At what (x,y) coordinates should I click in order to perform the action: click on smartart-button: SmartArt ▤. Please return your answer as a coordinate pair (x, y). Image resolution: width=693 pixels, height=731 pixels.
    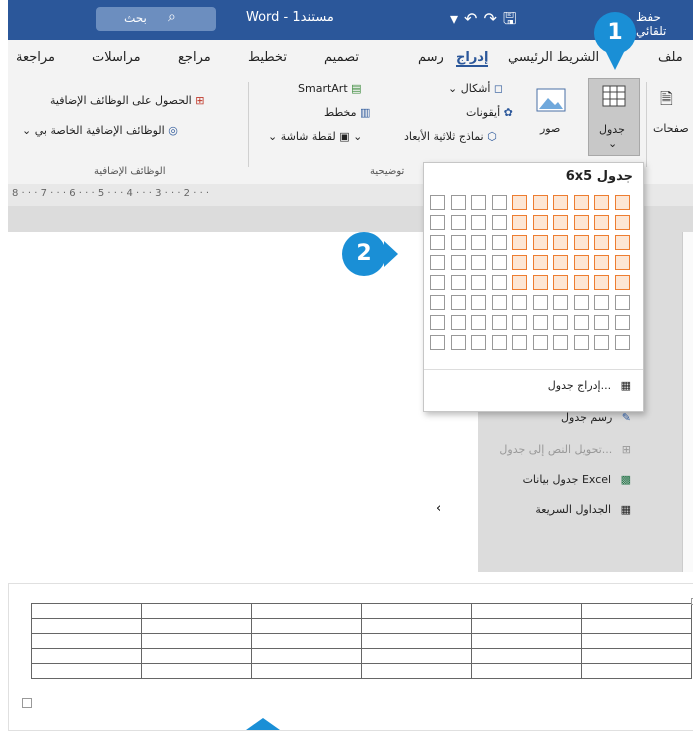
    Looking at the image, I should click on (330, 88).